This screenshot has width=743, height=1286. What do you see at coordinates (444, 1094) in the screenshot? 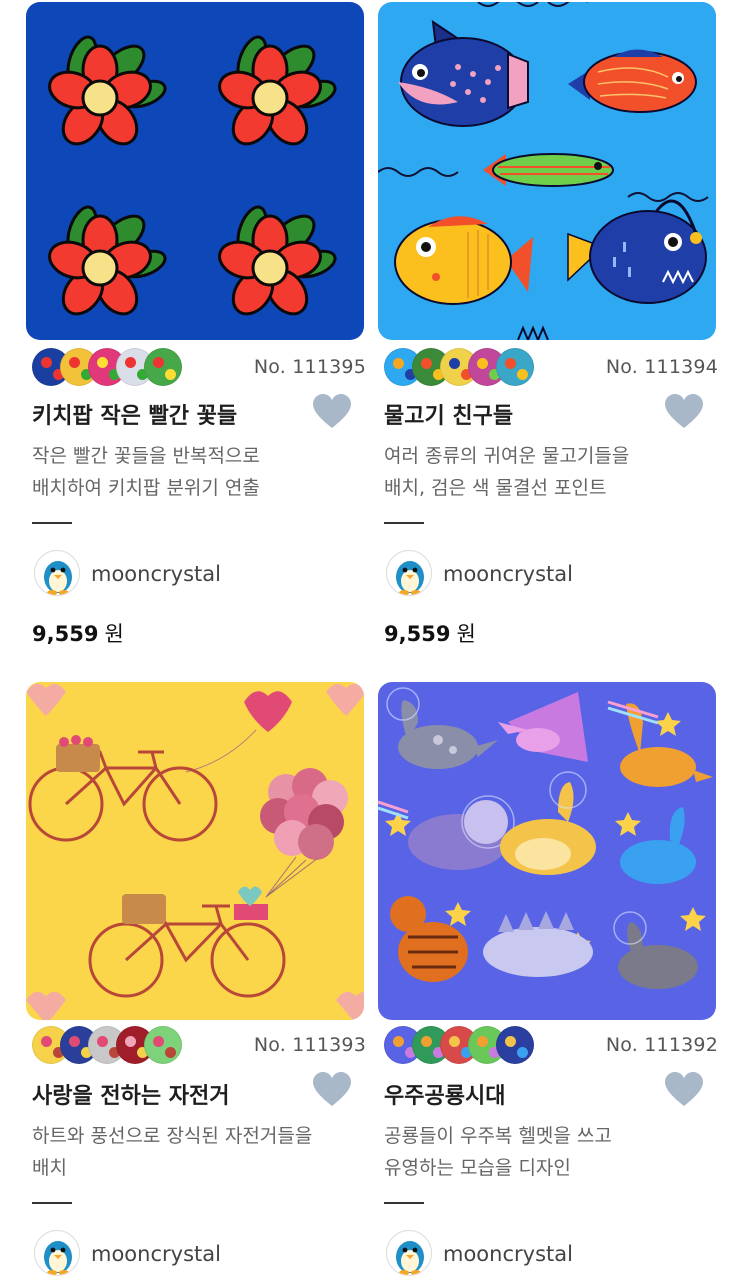
I see `product-title: 우주공룡시대` at bounding box center [444, 1094].